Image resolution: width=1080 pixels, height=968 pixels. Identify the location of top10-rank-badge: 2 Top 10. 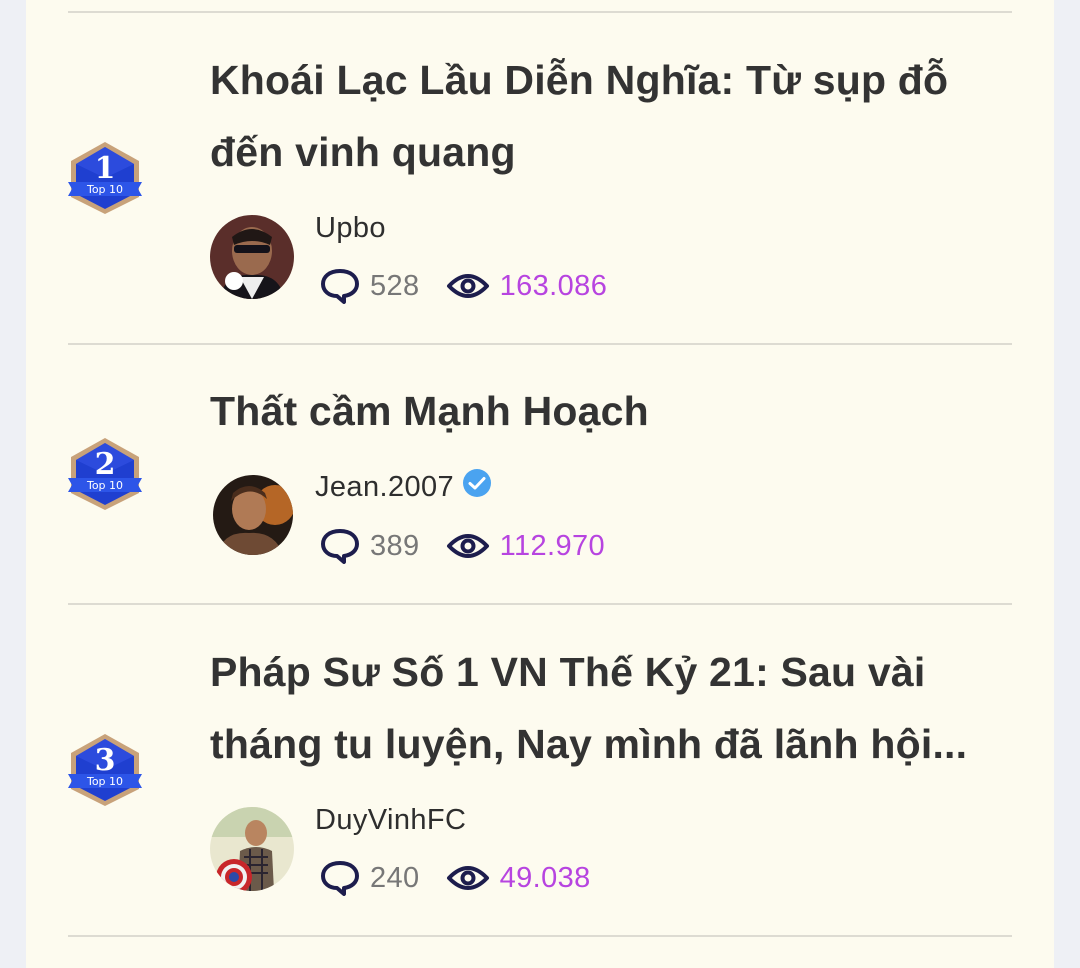
(105, 474).